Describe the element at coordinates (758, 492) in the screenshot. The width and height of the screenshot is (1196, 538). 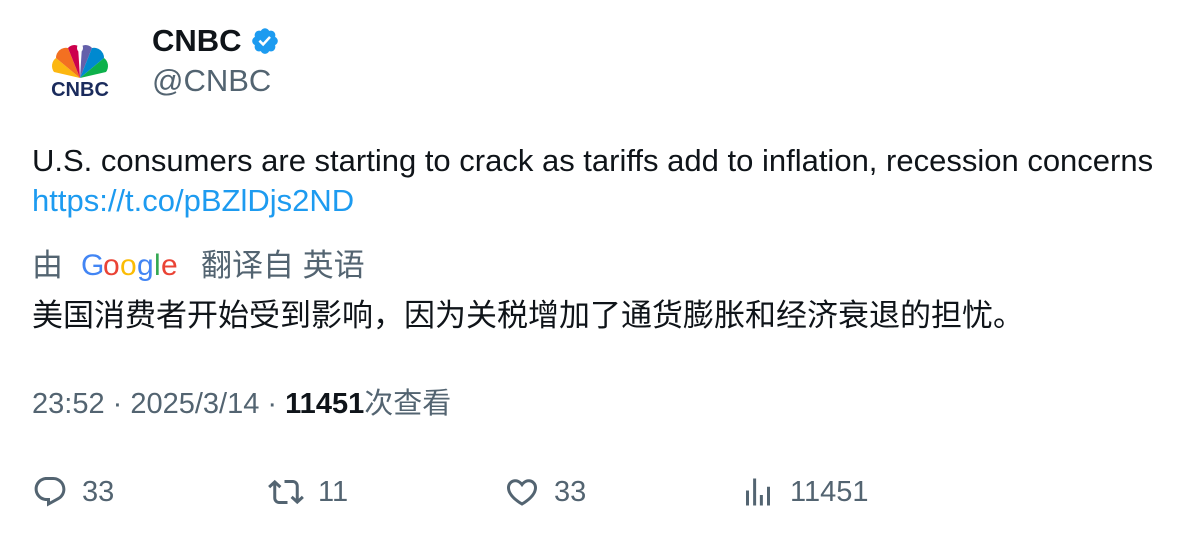
I see `analytics-icon` at that location.